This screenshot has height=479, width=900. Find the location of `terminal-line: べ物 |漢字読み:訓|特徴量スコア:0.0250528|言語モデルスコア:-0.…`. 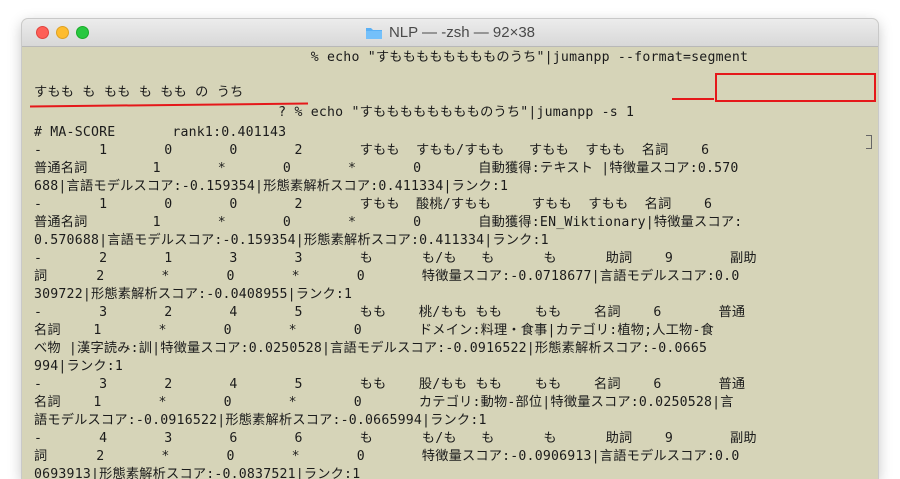

terminal-line: べ物 |漢字読み:訓|特徴量スコア:0.0250528|言語モデルスコア:-0.… is located at coordinates (371, 348).